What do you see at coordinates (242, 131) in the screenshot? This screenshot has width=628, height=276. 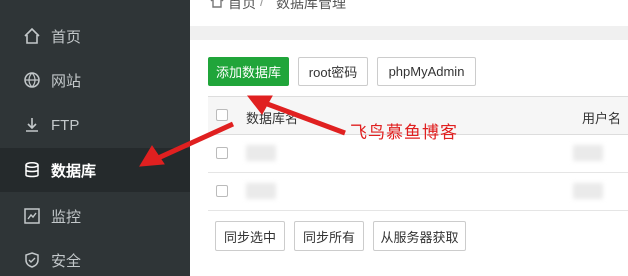 I see `annotation-arrows` at bounding box center [242, 131].